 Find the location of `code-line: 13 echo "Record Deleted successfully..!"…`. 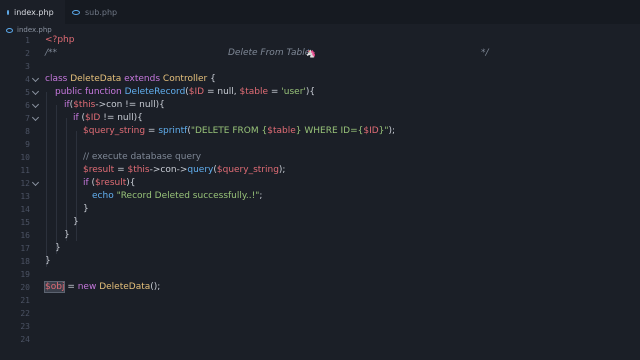

code-line: 13 echo "Record Deleted successfully..!"… is located at coordinates (320, 196).